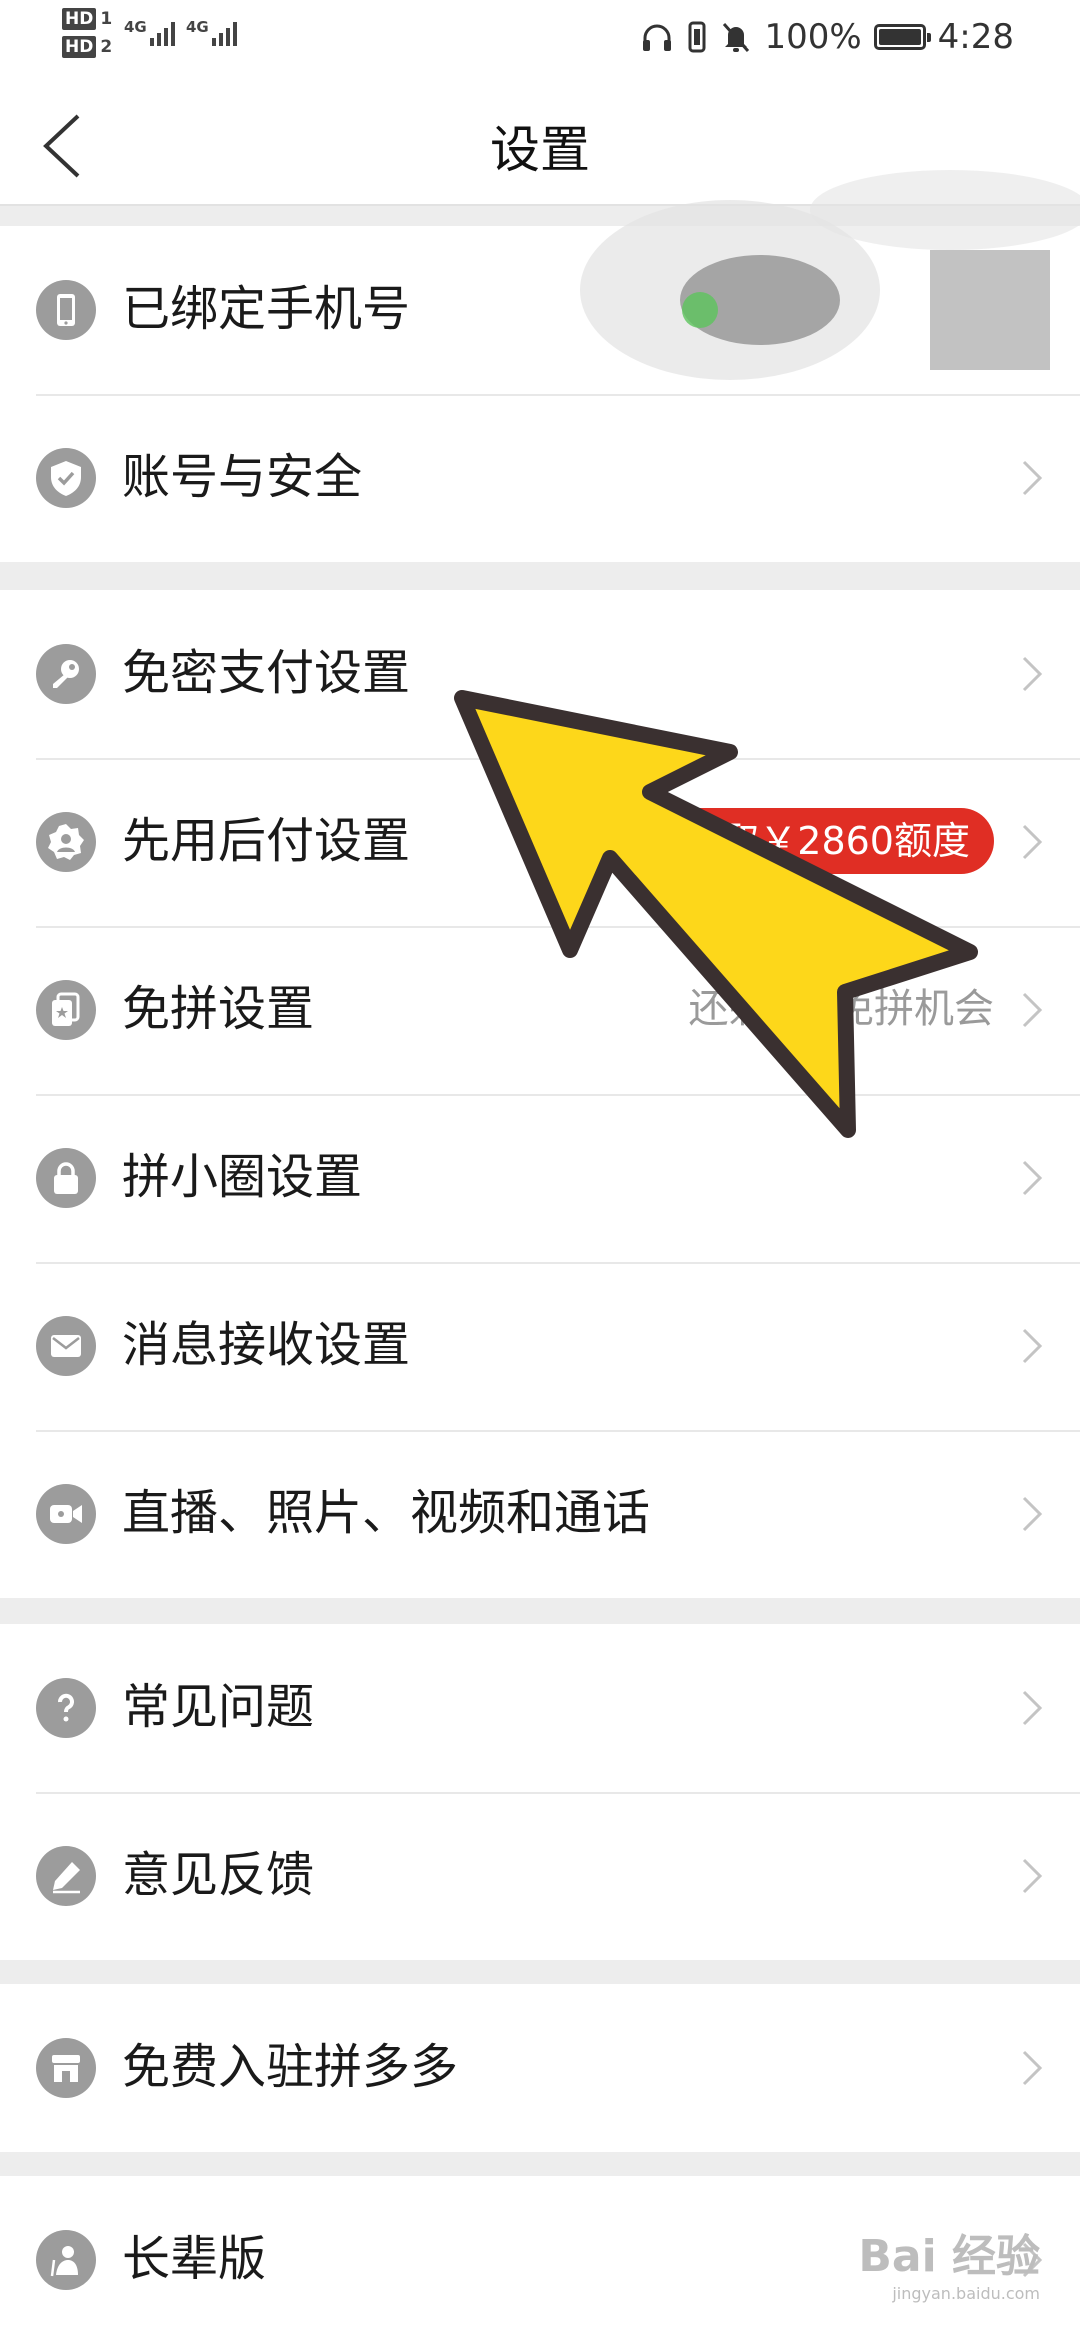  What do you see at coordinates (949, 2256) in the screenshot?
I see `watermark-text: Bai 经验` at bounding box center [949, 2256].